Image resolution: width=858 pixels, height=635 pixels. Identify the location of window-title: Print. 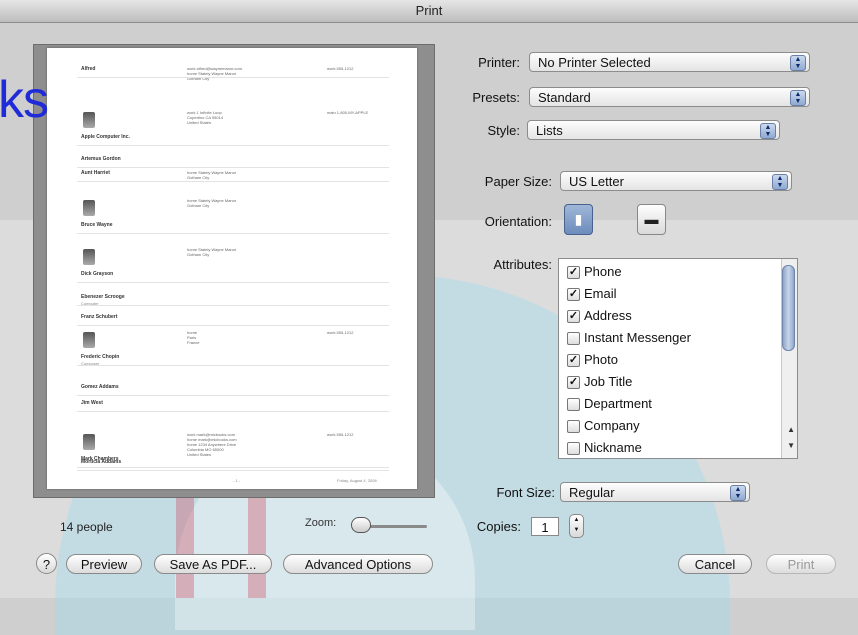
(429, 11).